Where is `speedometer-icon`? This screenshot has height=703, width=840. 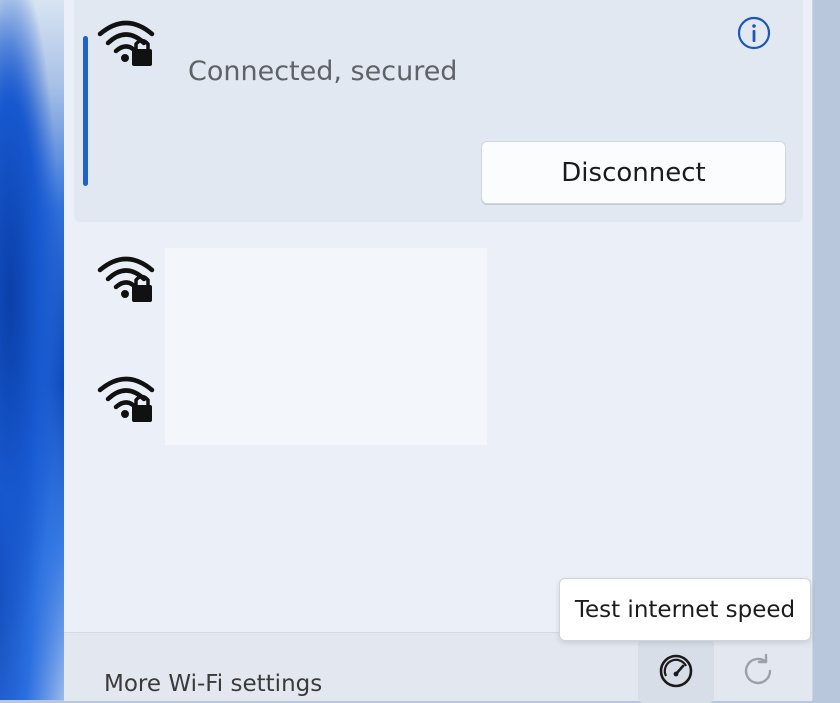
speedometer-icon is located at coordinates (676, 671).